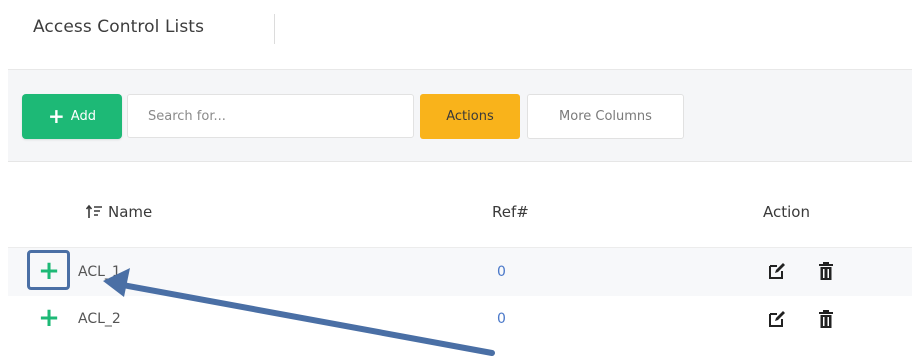 Image resolution: width=912 pixels, height=363 pixels. Describe the element at coordinates (460, 320) in the screenshot. I see `table-row: + ACL_2 0` at that location.